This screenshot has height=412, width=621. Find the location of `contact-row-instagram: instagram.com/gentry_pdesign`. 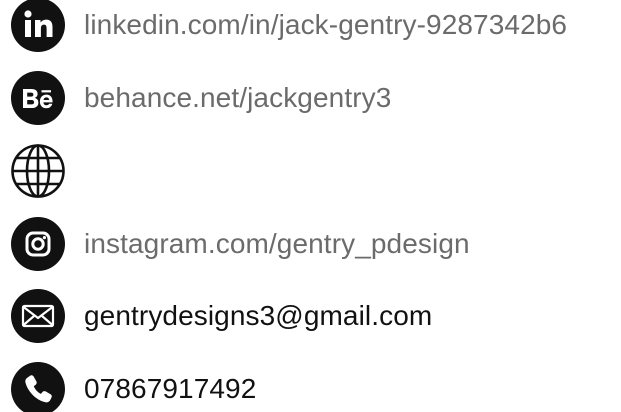

contact-row-instagram: instagram.com/gentry_pdesign is located at coordinates (310, 244).